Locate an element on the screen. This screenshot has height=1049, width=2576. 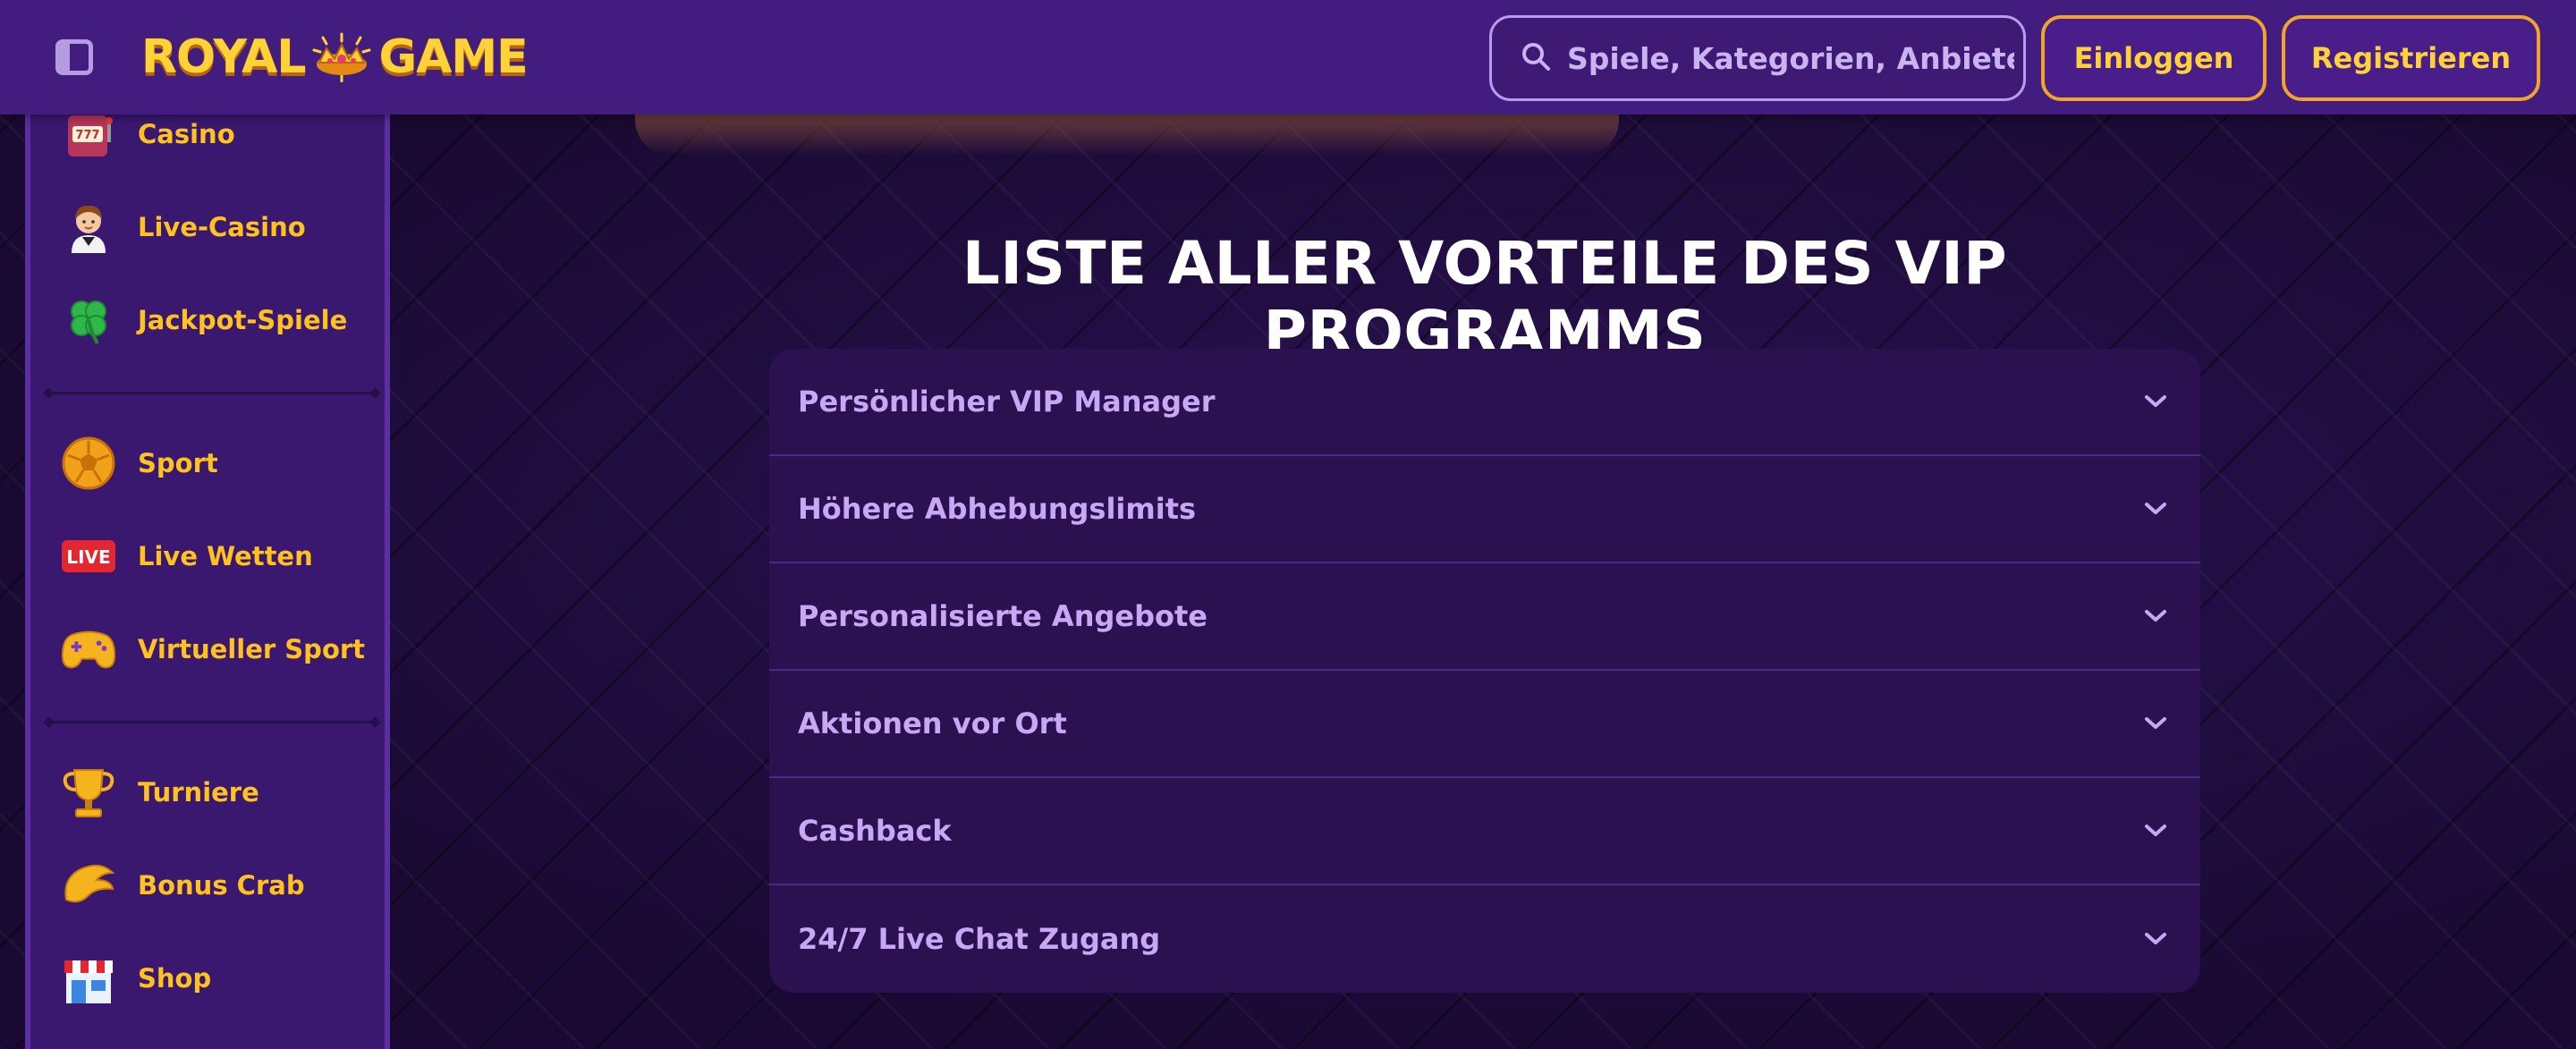
clover-icon is located at coordinates (88, 320).